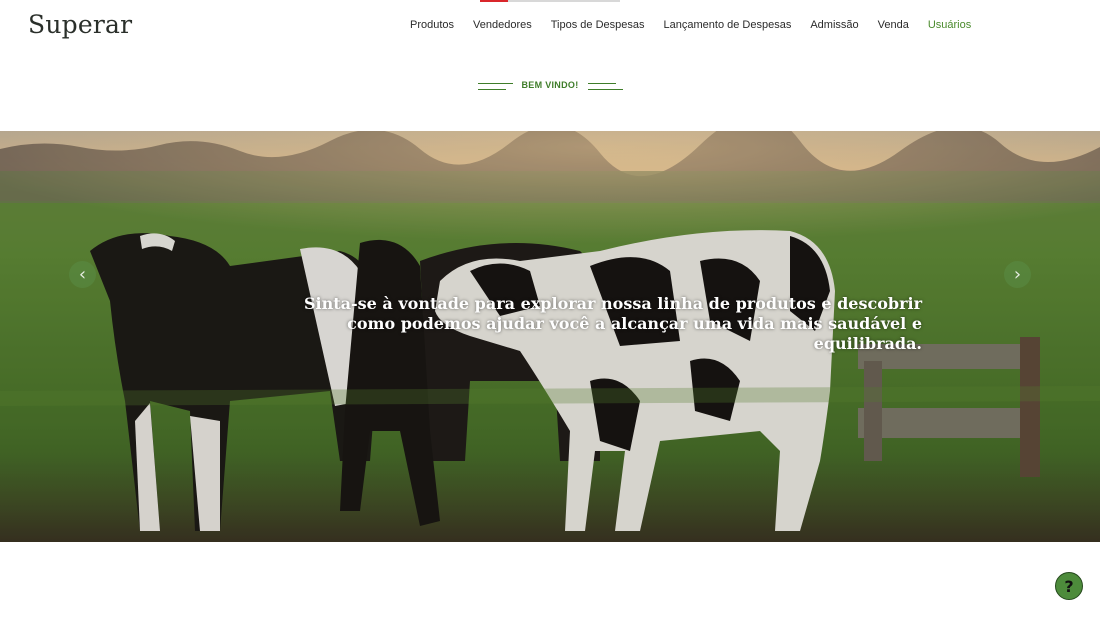 This screenshot has width=1100, height=617. Describe the element at coordinates (564, 1) in the screenshot. I see `top-accent-grey` at that location.